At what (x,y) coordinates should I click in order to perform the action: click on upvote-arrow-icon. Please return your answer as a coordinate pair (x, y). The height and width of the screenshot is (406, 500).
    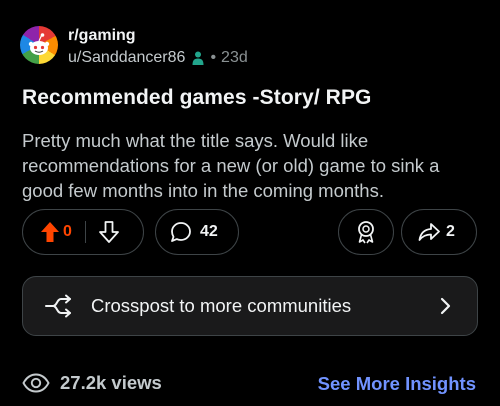
    Looking at the image, I should click on (50, 232).